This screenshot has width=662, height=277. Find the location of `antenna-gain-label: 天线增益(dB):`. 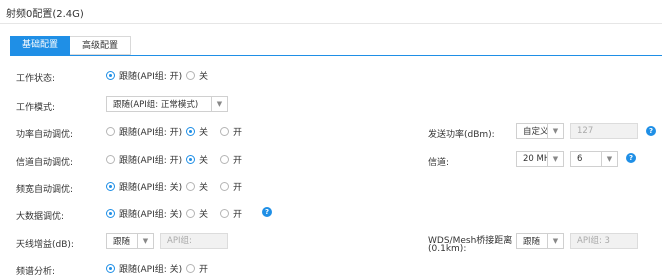

antenna-gain-label: 天线增益(dB): is located at coordinates (45, 245).